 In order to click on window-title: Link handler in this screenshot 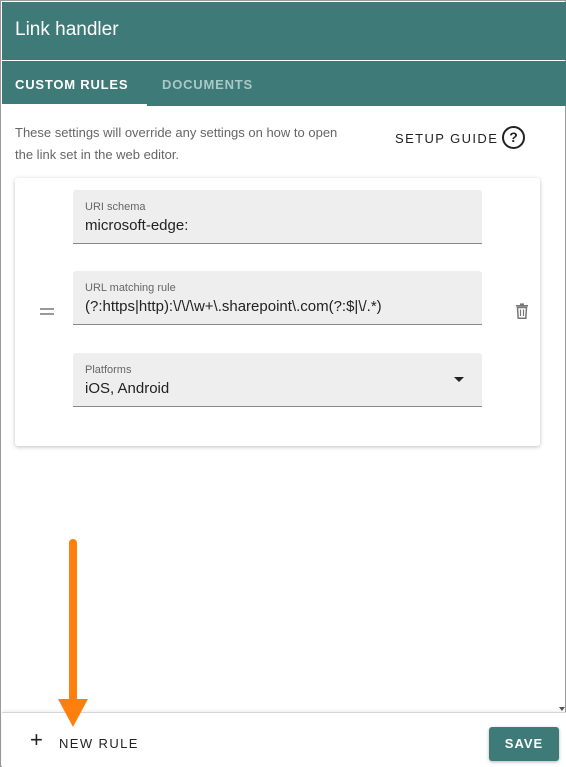, I will do `click(67, 29)`.